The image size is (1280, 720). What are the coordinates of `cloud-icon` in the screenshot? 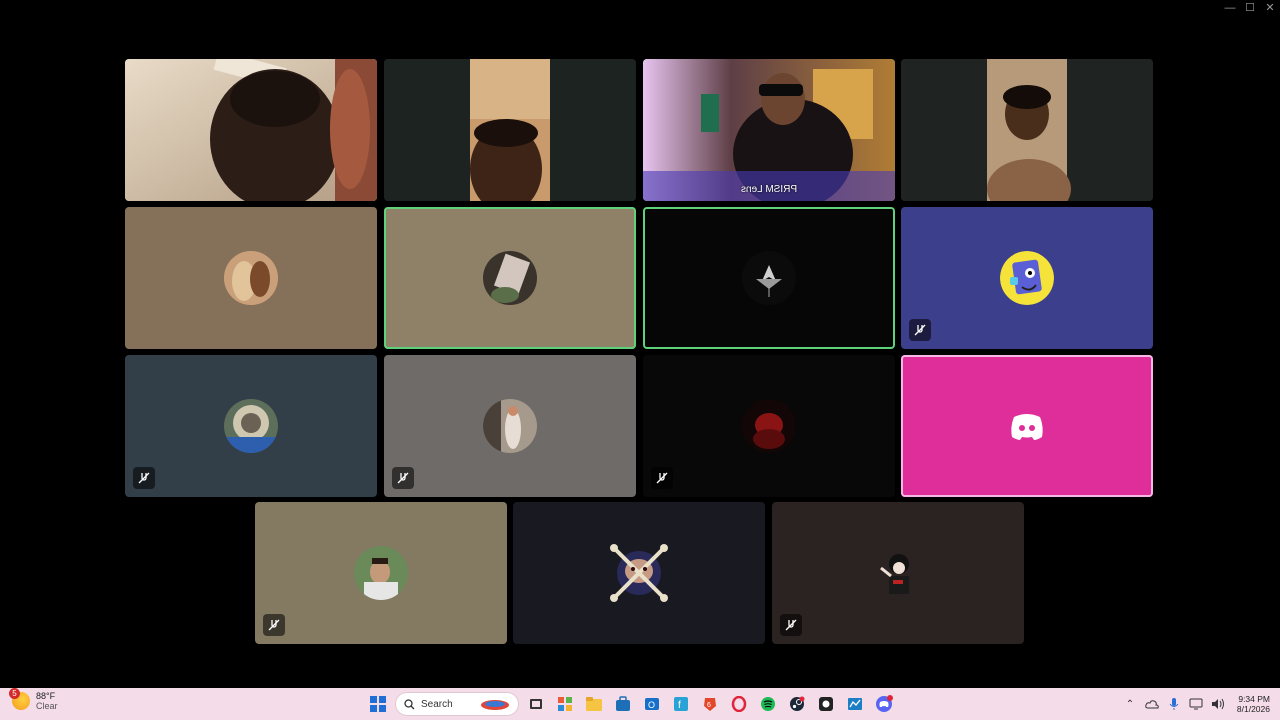 It's located at (1152, 704).